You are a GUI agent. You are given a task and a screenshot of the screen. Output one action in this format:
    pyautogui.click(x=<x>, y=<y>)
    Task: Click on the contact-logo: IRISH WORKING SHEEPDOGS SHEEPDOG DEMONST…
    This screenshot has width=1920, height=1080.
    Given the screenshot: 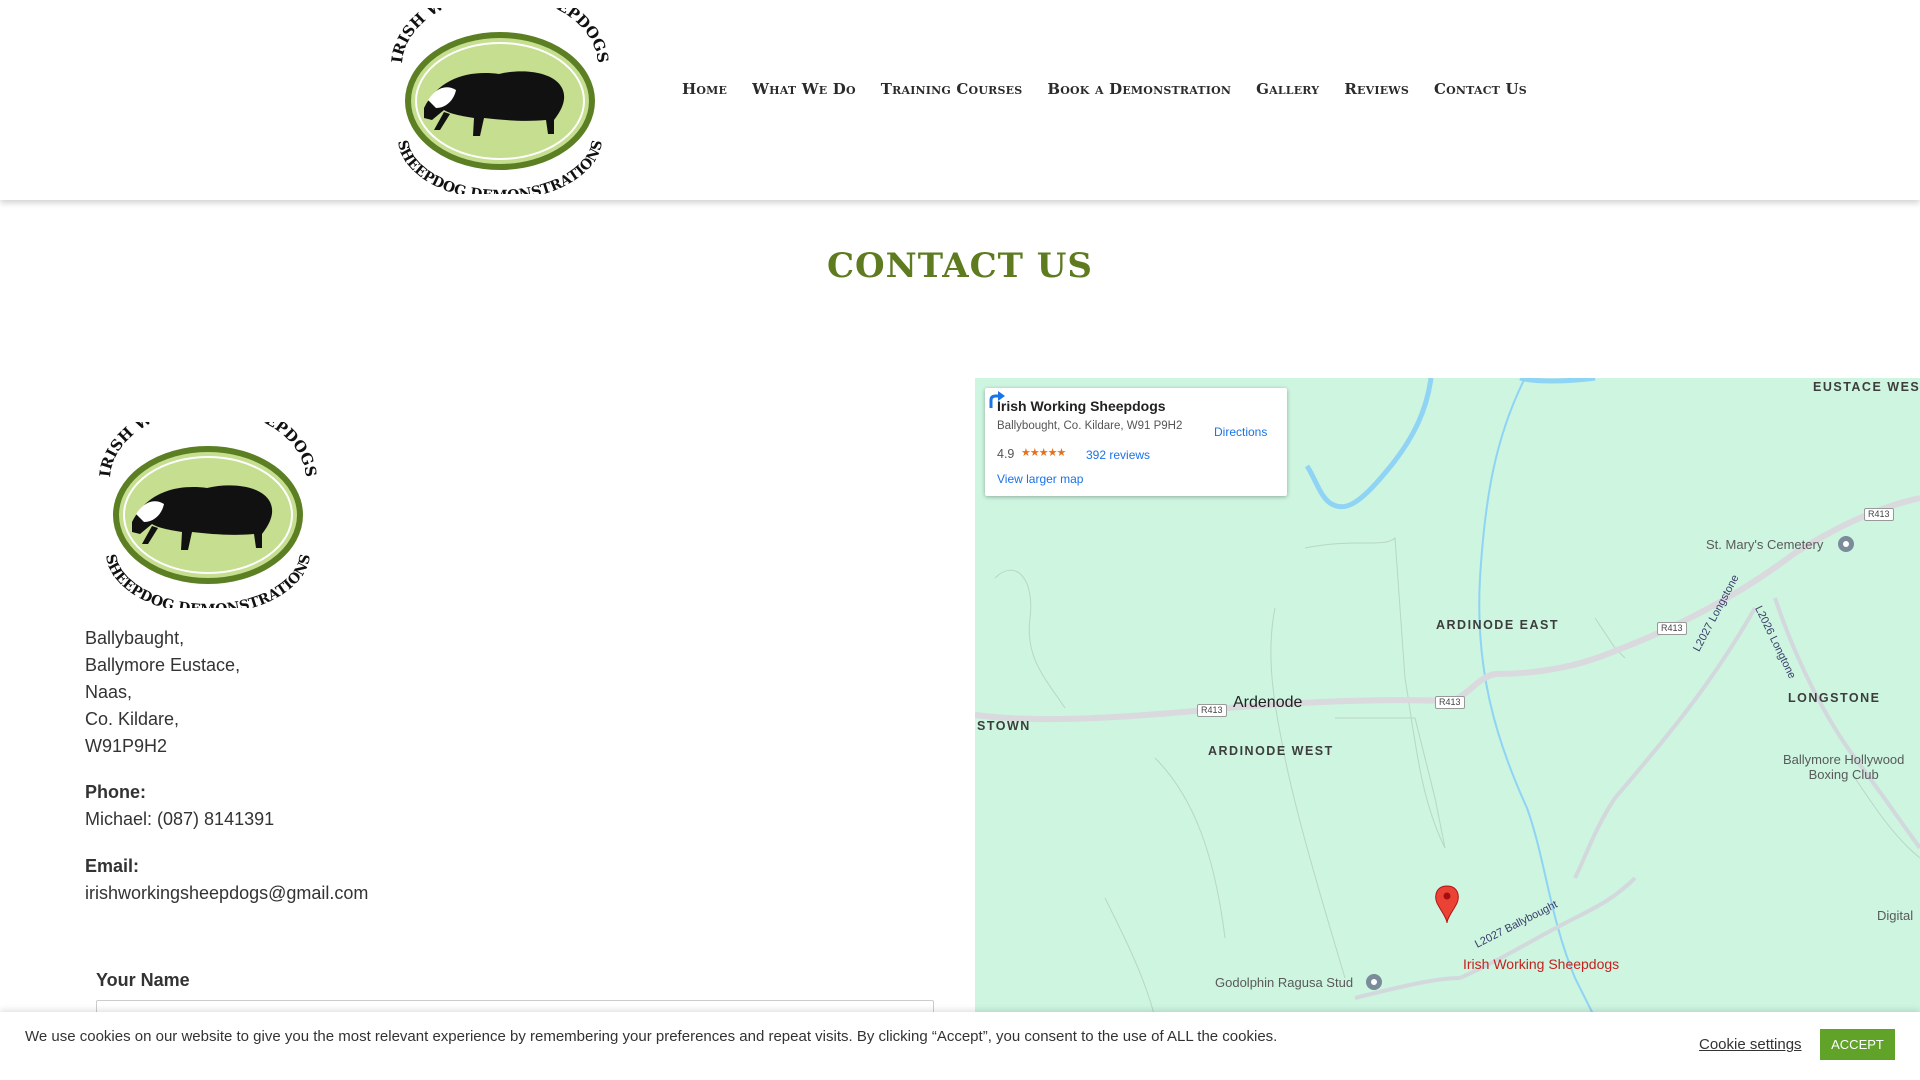 What is the action you would take?
    pyautogui.click(x=208, y=515)
    